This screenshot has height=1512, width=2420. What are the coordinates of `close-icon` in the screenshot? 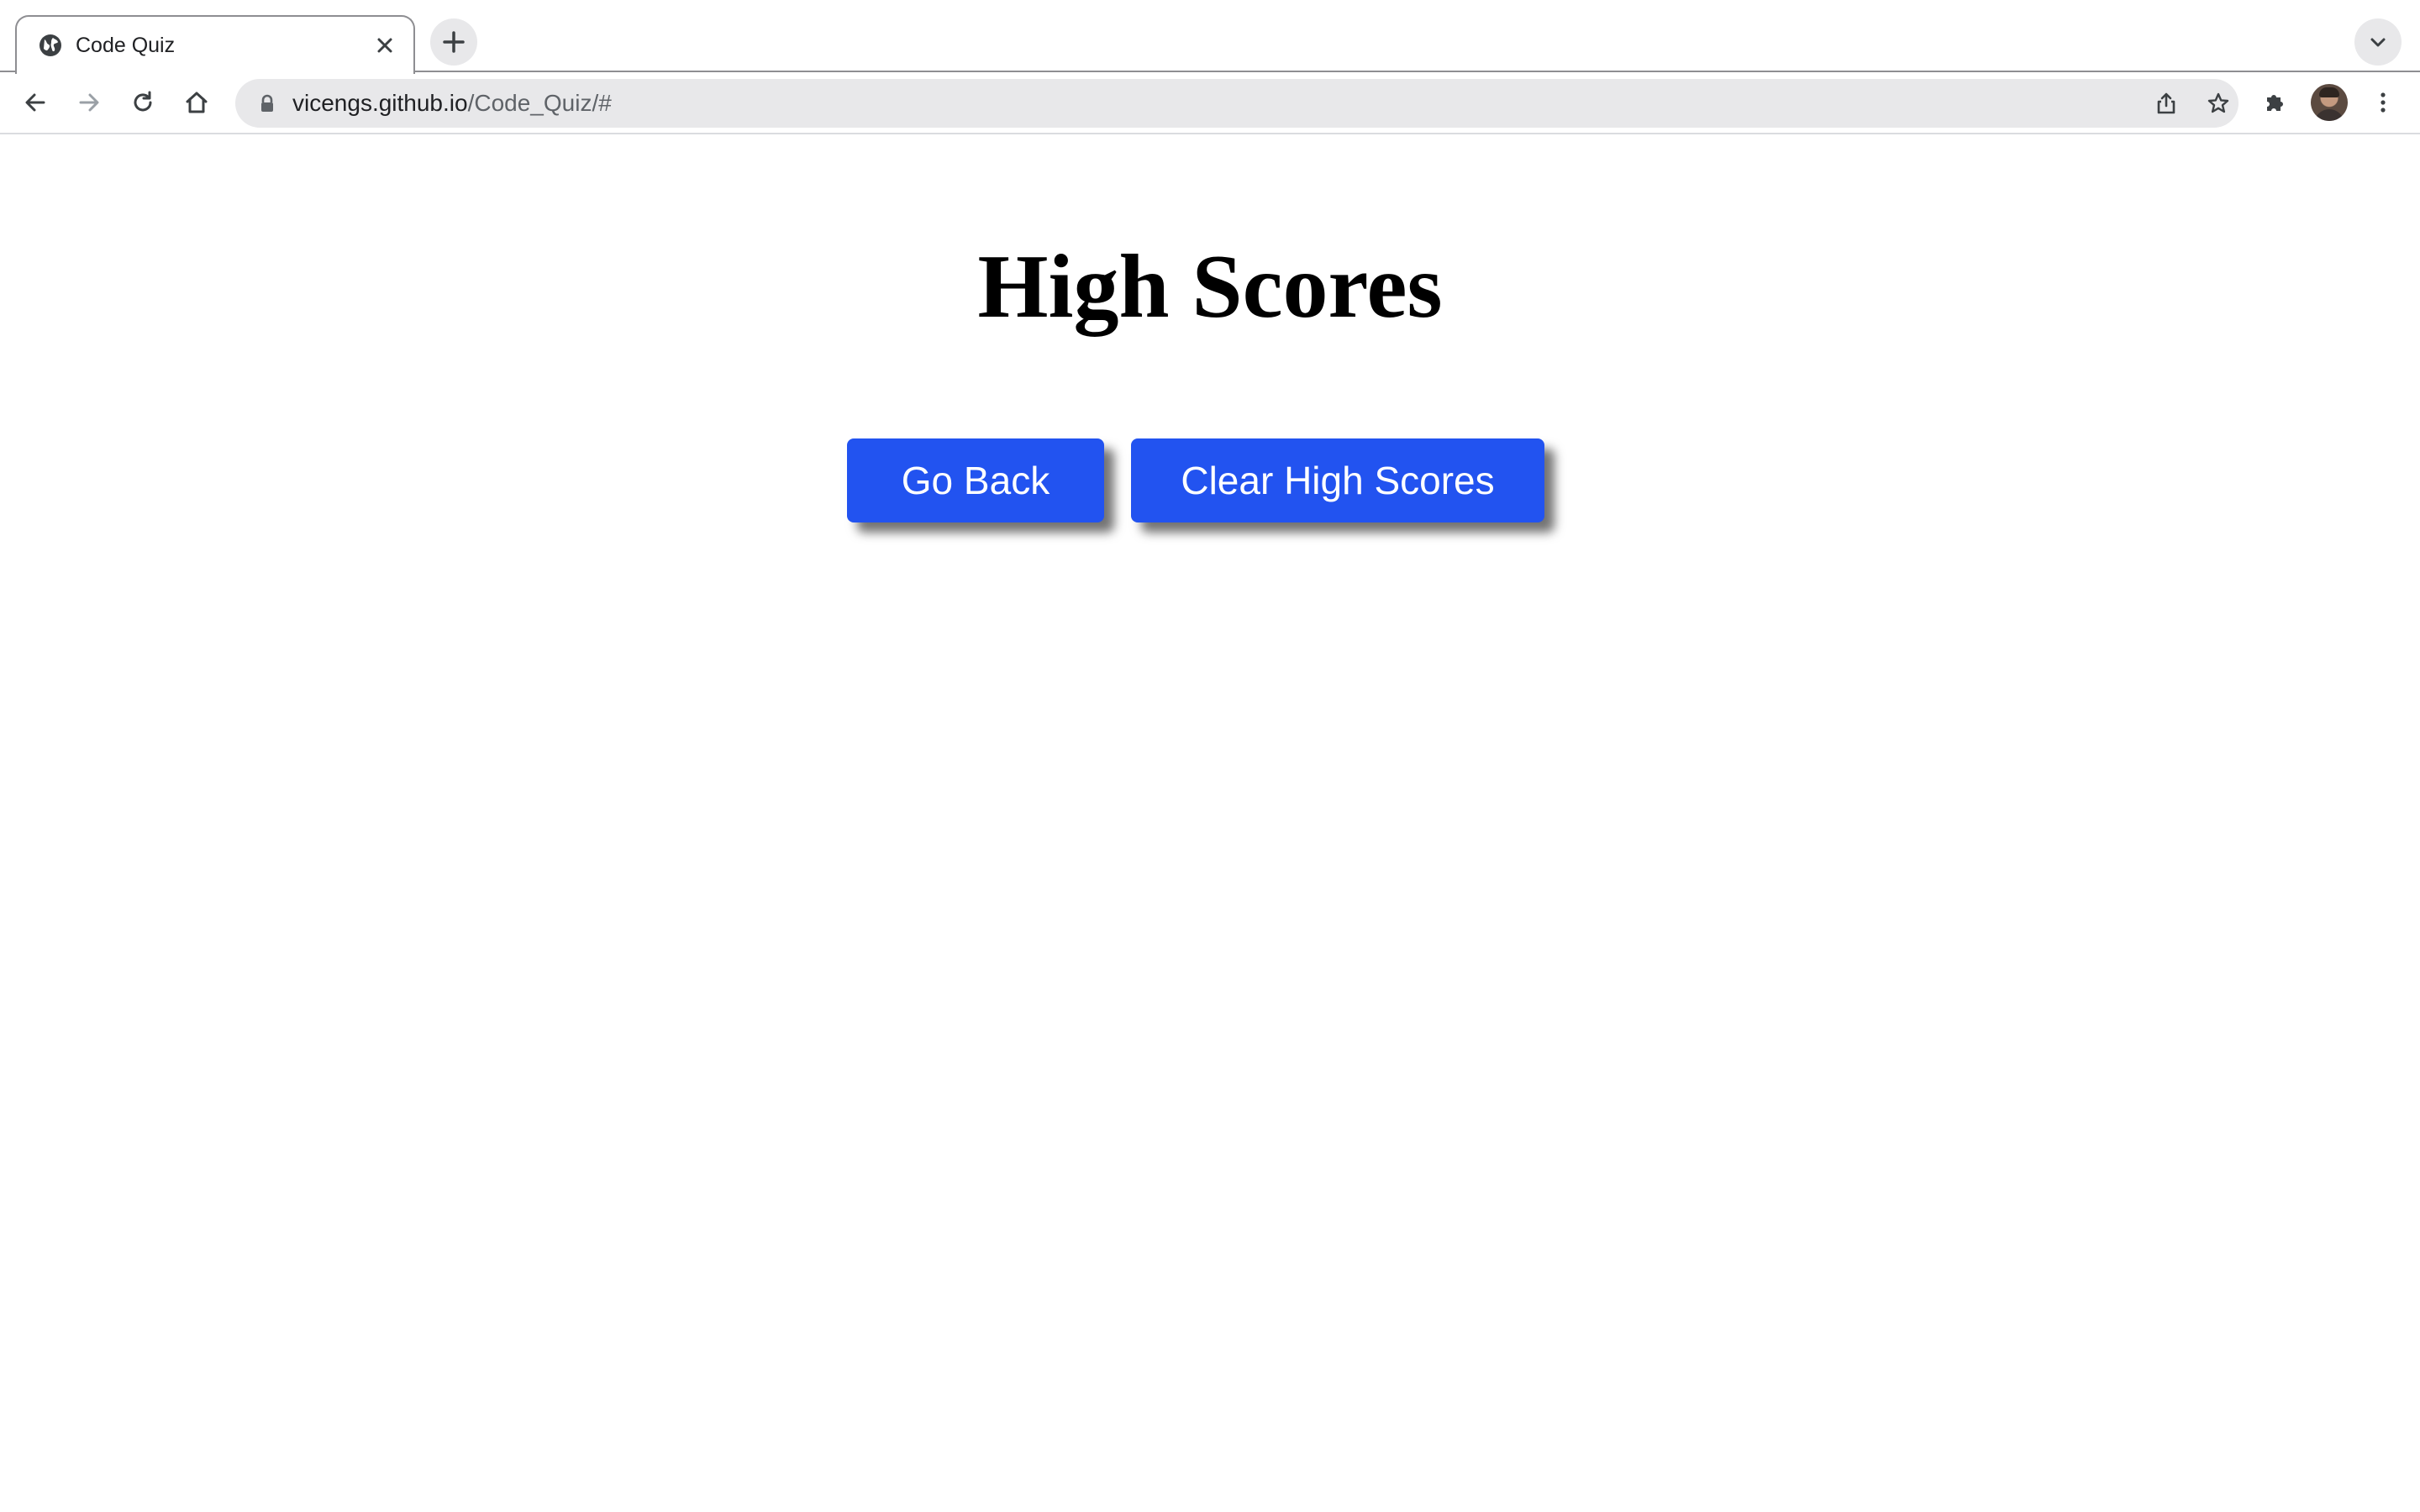 It's located at (384, 45).